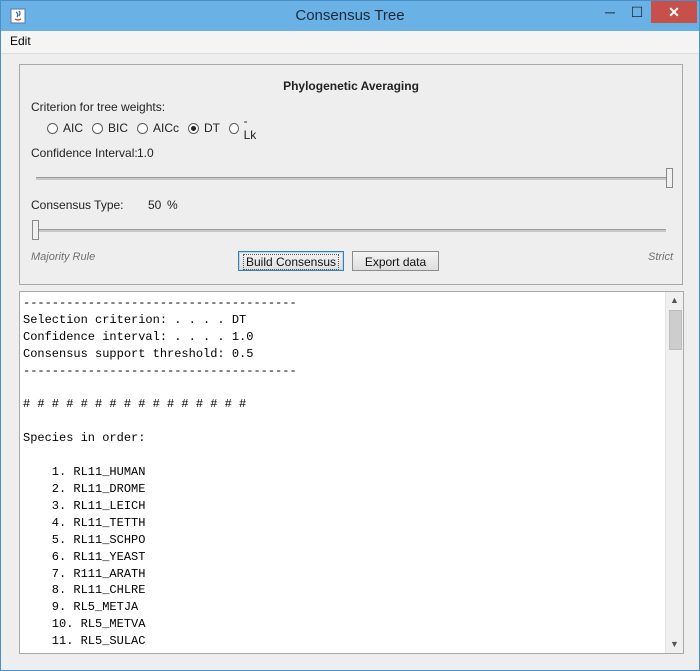  What do you see at coordinates (674, 472) in the screenshot?
I see `vertical-scrollbar: ▲ ▼` at bounding box center [674, 472].